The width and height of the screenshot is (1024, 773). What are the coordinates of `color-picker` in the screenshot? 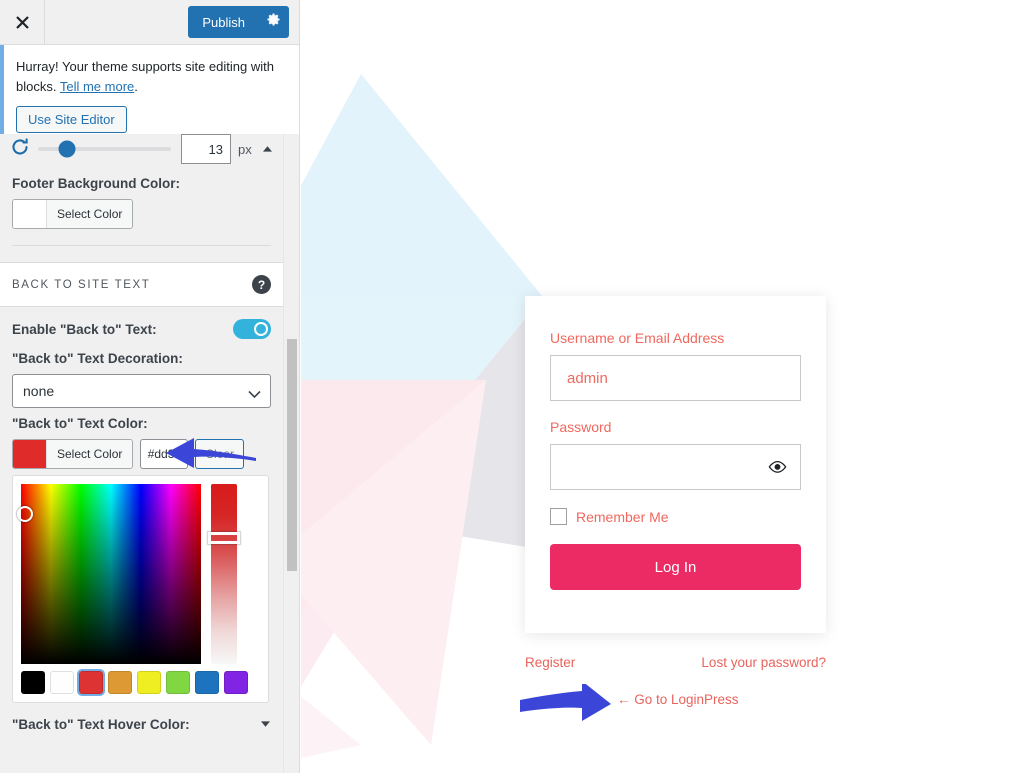 It's located at (140, 589).